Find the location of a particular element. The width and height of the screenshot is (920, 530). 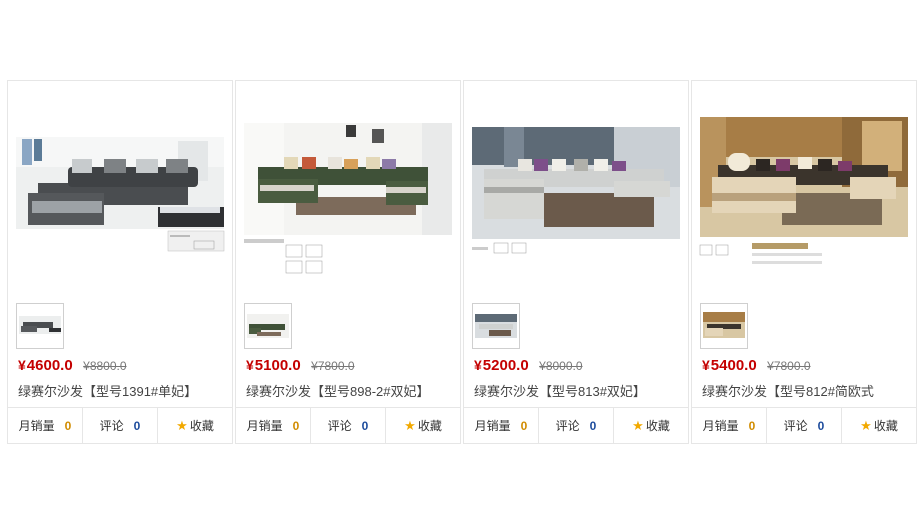

price-row: ¥4600.0 ¥8800.0 is located at coordinates (72, 366).